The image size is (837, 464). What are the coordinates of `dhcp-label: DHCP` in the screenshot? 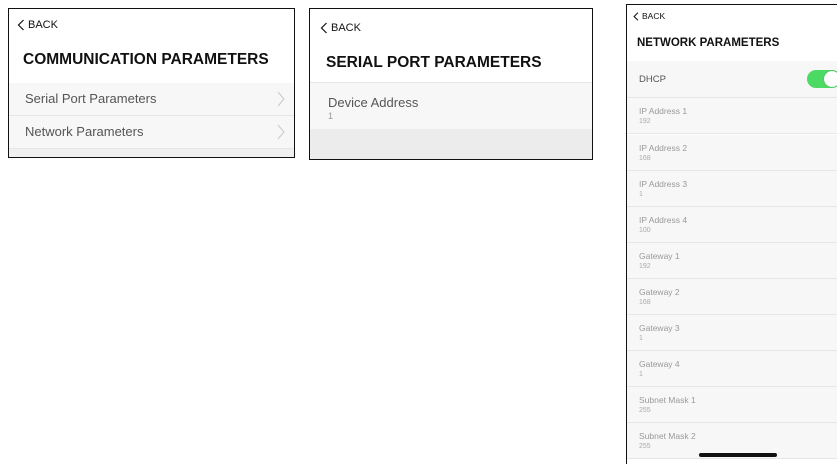 It's located at (652, 79).